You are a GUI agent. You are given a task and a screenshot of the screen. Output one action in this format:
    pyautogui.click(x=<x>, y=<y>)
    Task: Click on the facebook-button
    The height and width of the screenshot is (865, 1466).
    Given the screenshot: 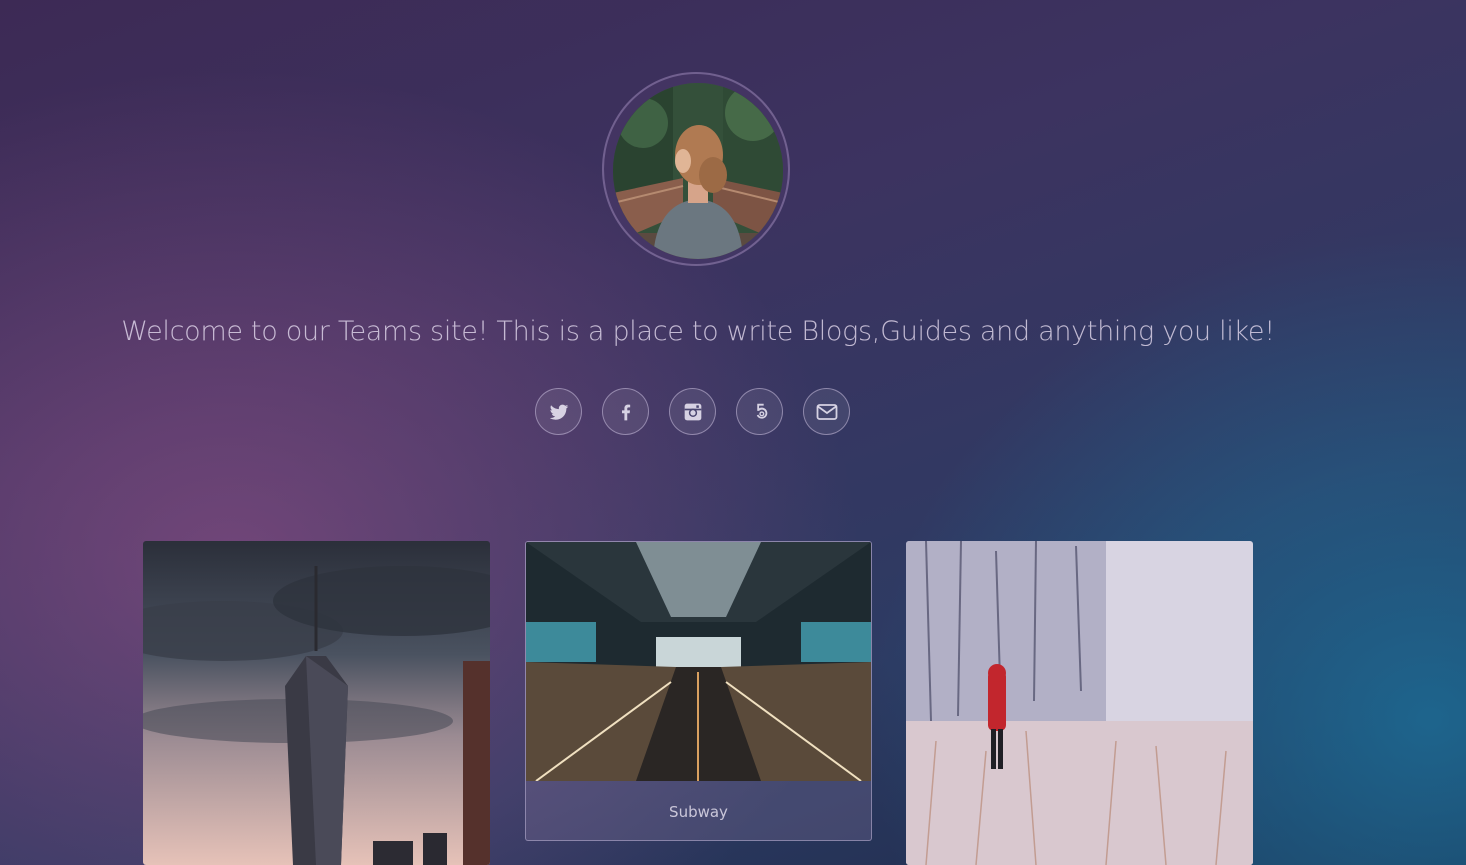 What is the action you would take?
    pyautogui.click(x=625, y=411)
    